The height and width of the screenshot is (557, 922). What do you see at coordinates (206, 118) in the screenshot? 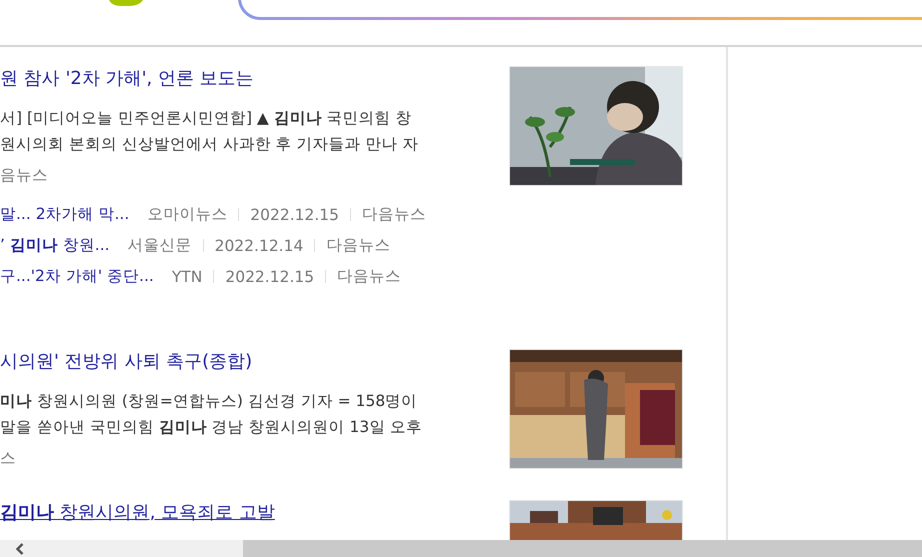
I see `news-snippet: 서] [미디어오늘 민주언론시민연합] ▲ 김미나 국민의힘 창` at bounding box center [206, 118].